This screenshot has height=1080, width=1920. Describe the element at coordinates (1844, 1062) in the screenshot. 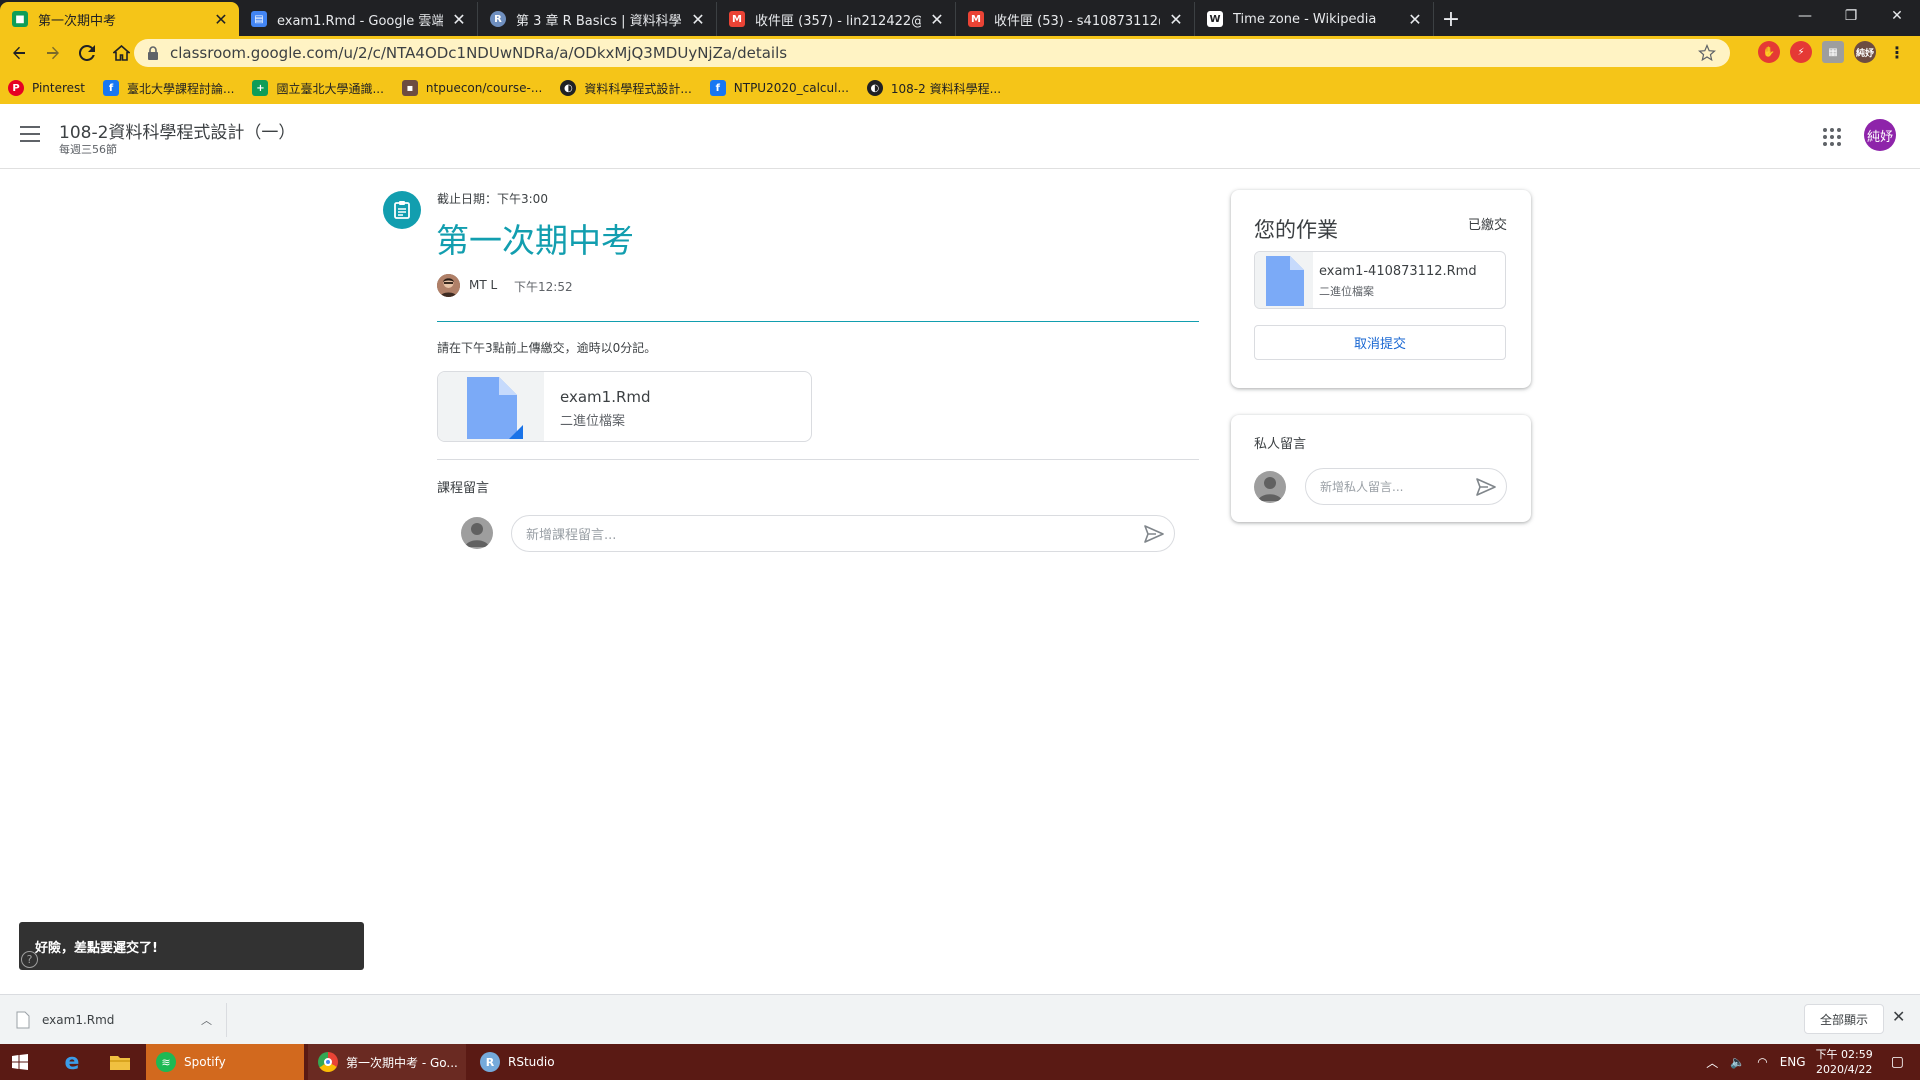

I see `clock: 下午 02:59 2020/4/22` at that location.